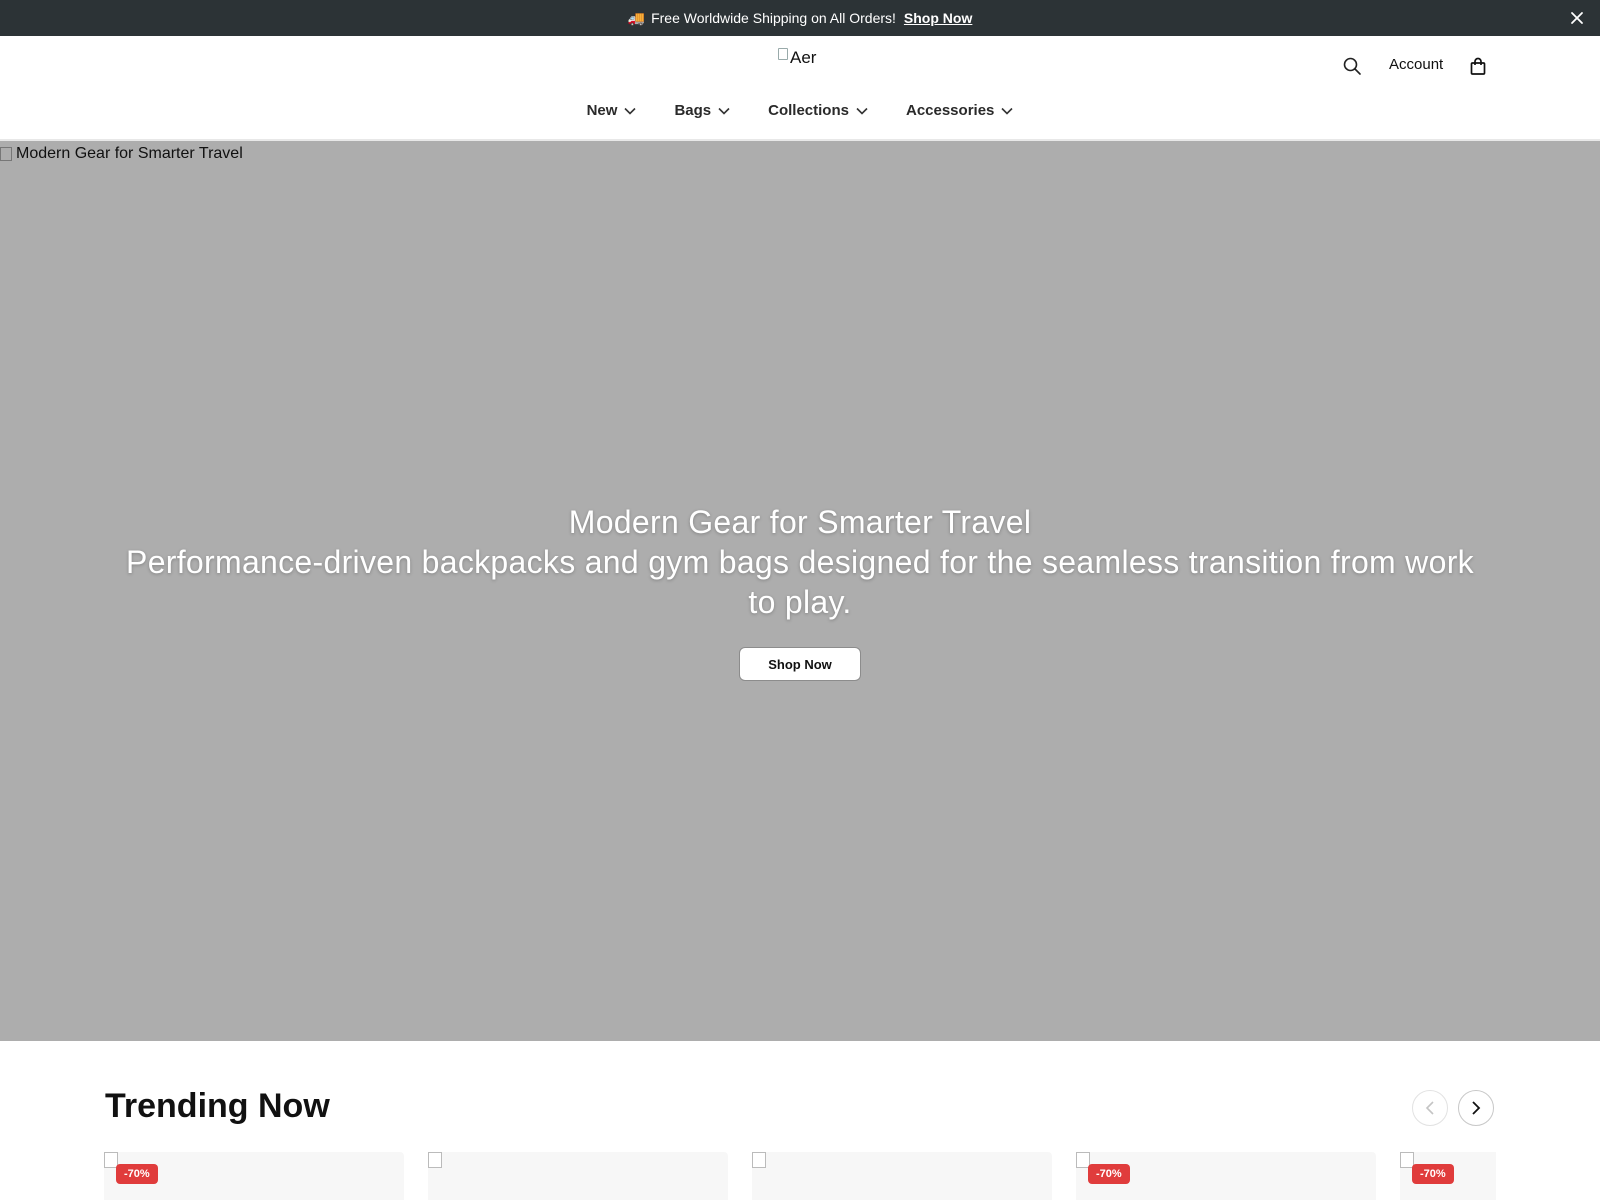  I want to click on search-icon, so click(1352, 66).